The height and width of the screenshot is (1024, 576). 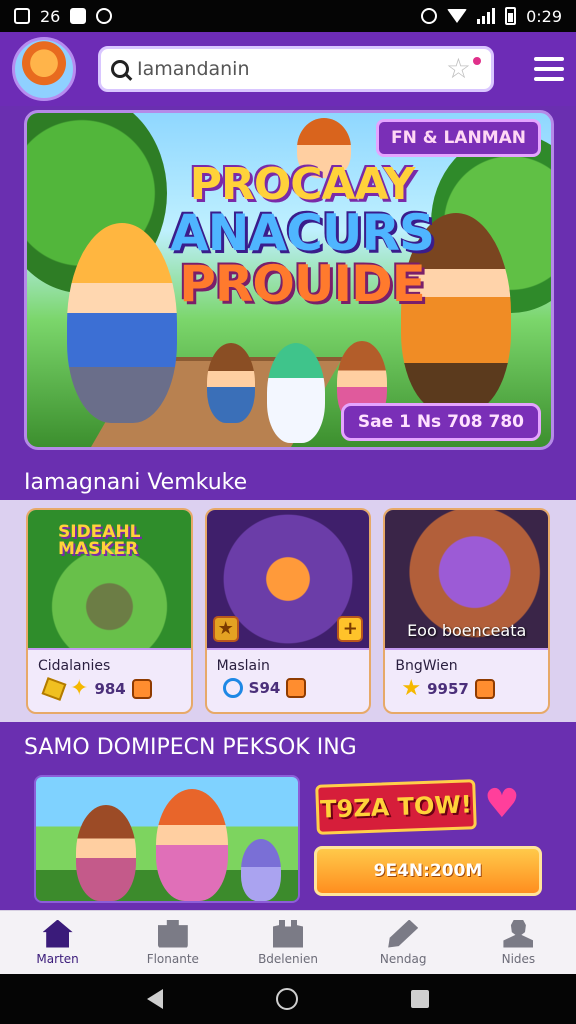 I want to click on menu-icon, so click(x=549, y=69).